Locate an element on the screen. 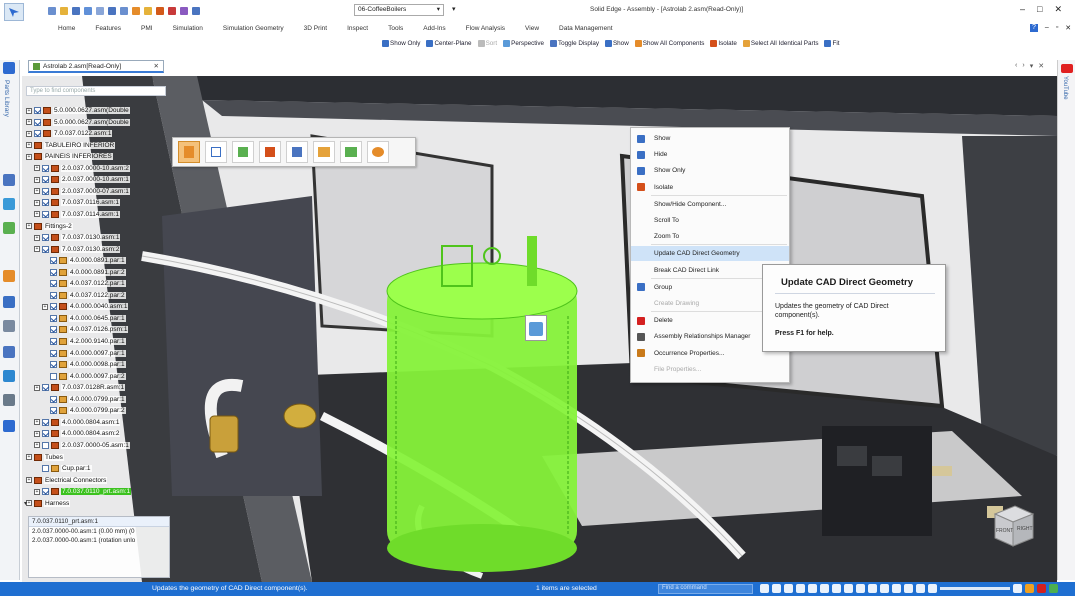 This screenshot has height=596, width=1075. minimize-button: – is located at coordinates (1022, 9).